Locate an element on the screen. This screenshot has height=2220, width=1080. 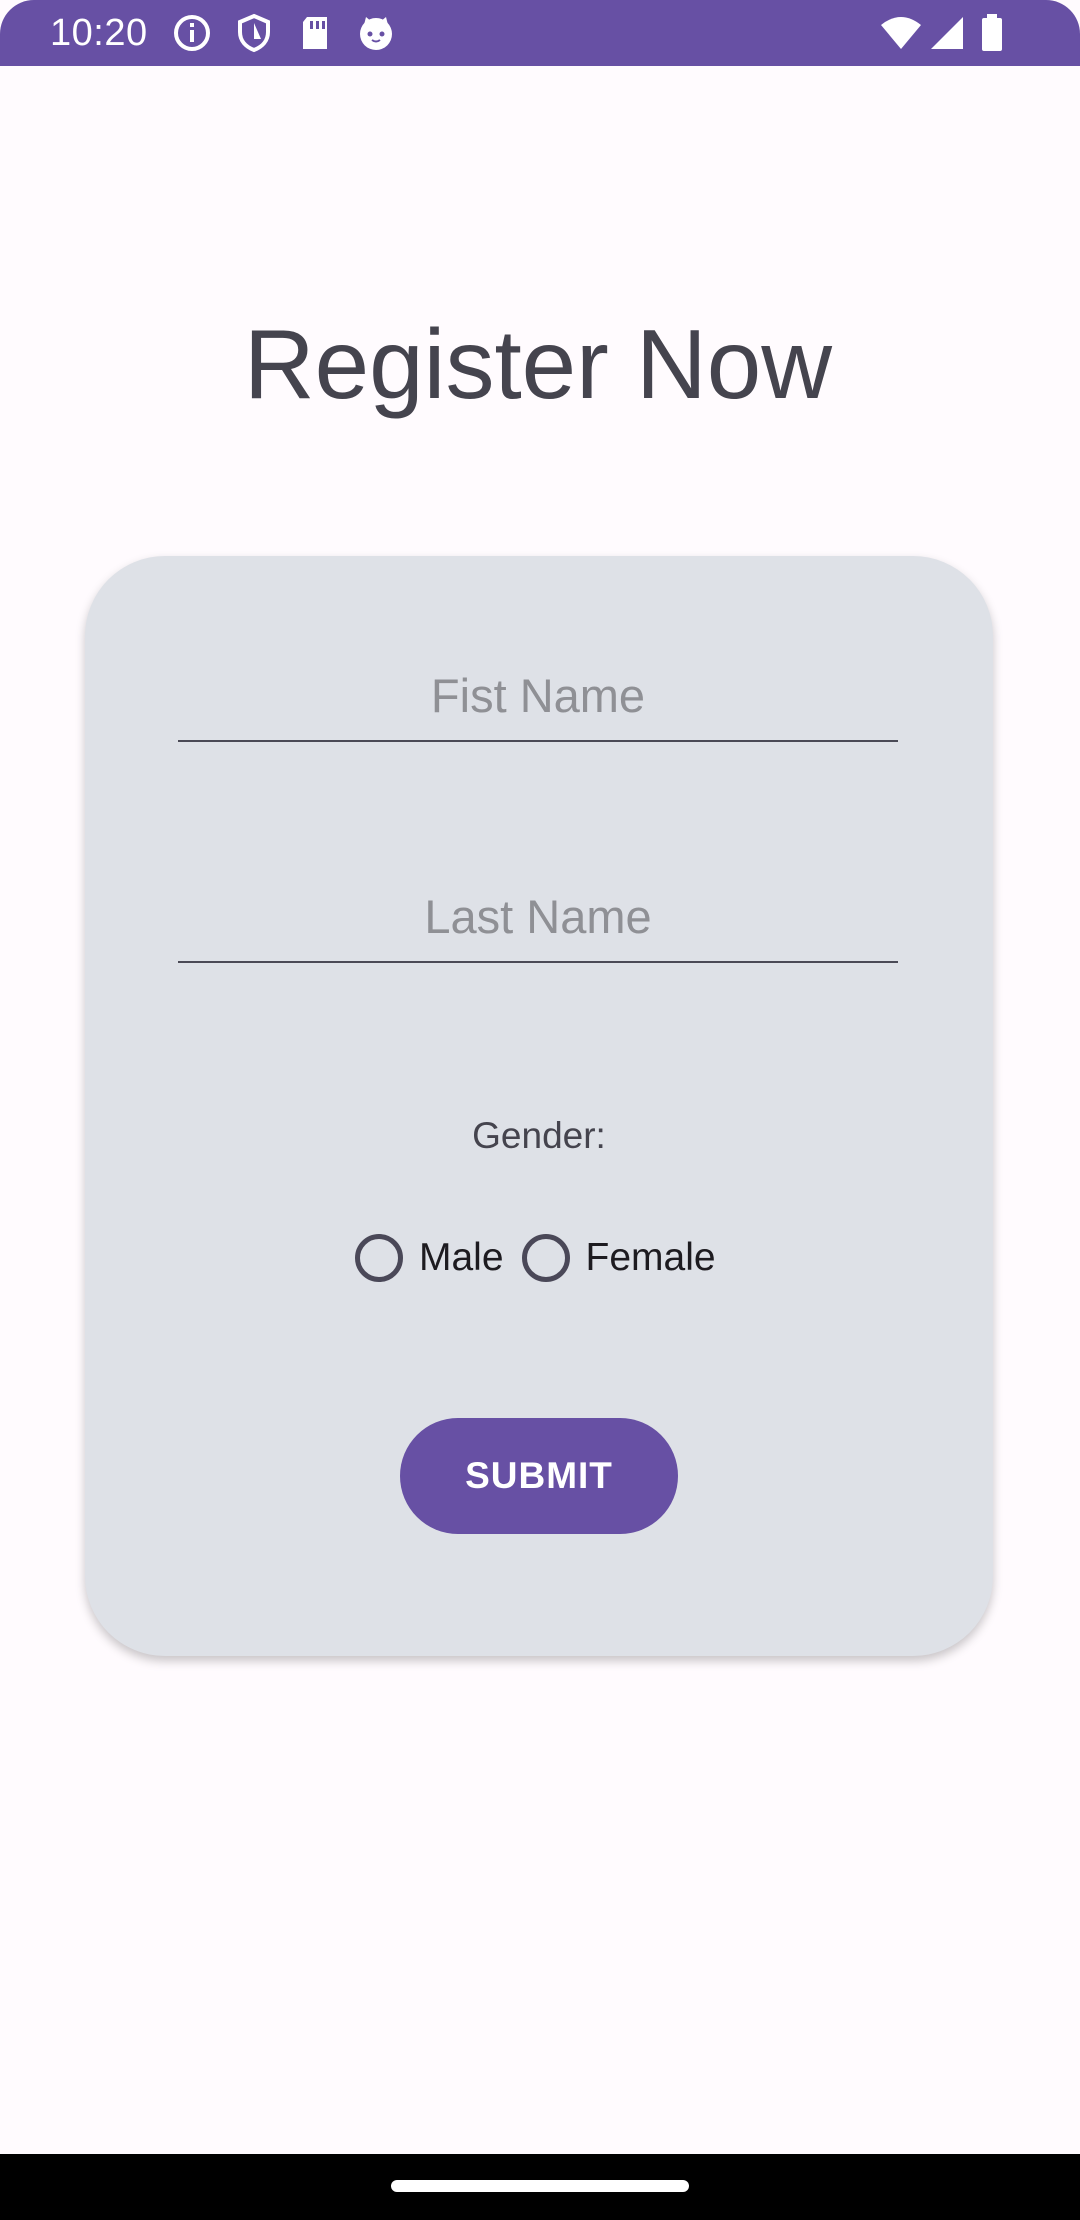
wifi-icon is located at coordinates (901, 33).